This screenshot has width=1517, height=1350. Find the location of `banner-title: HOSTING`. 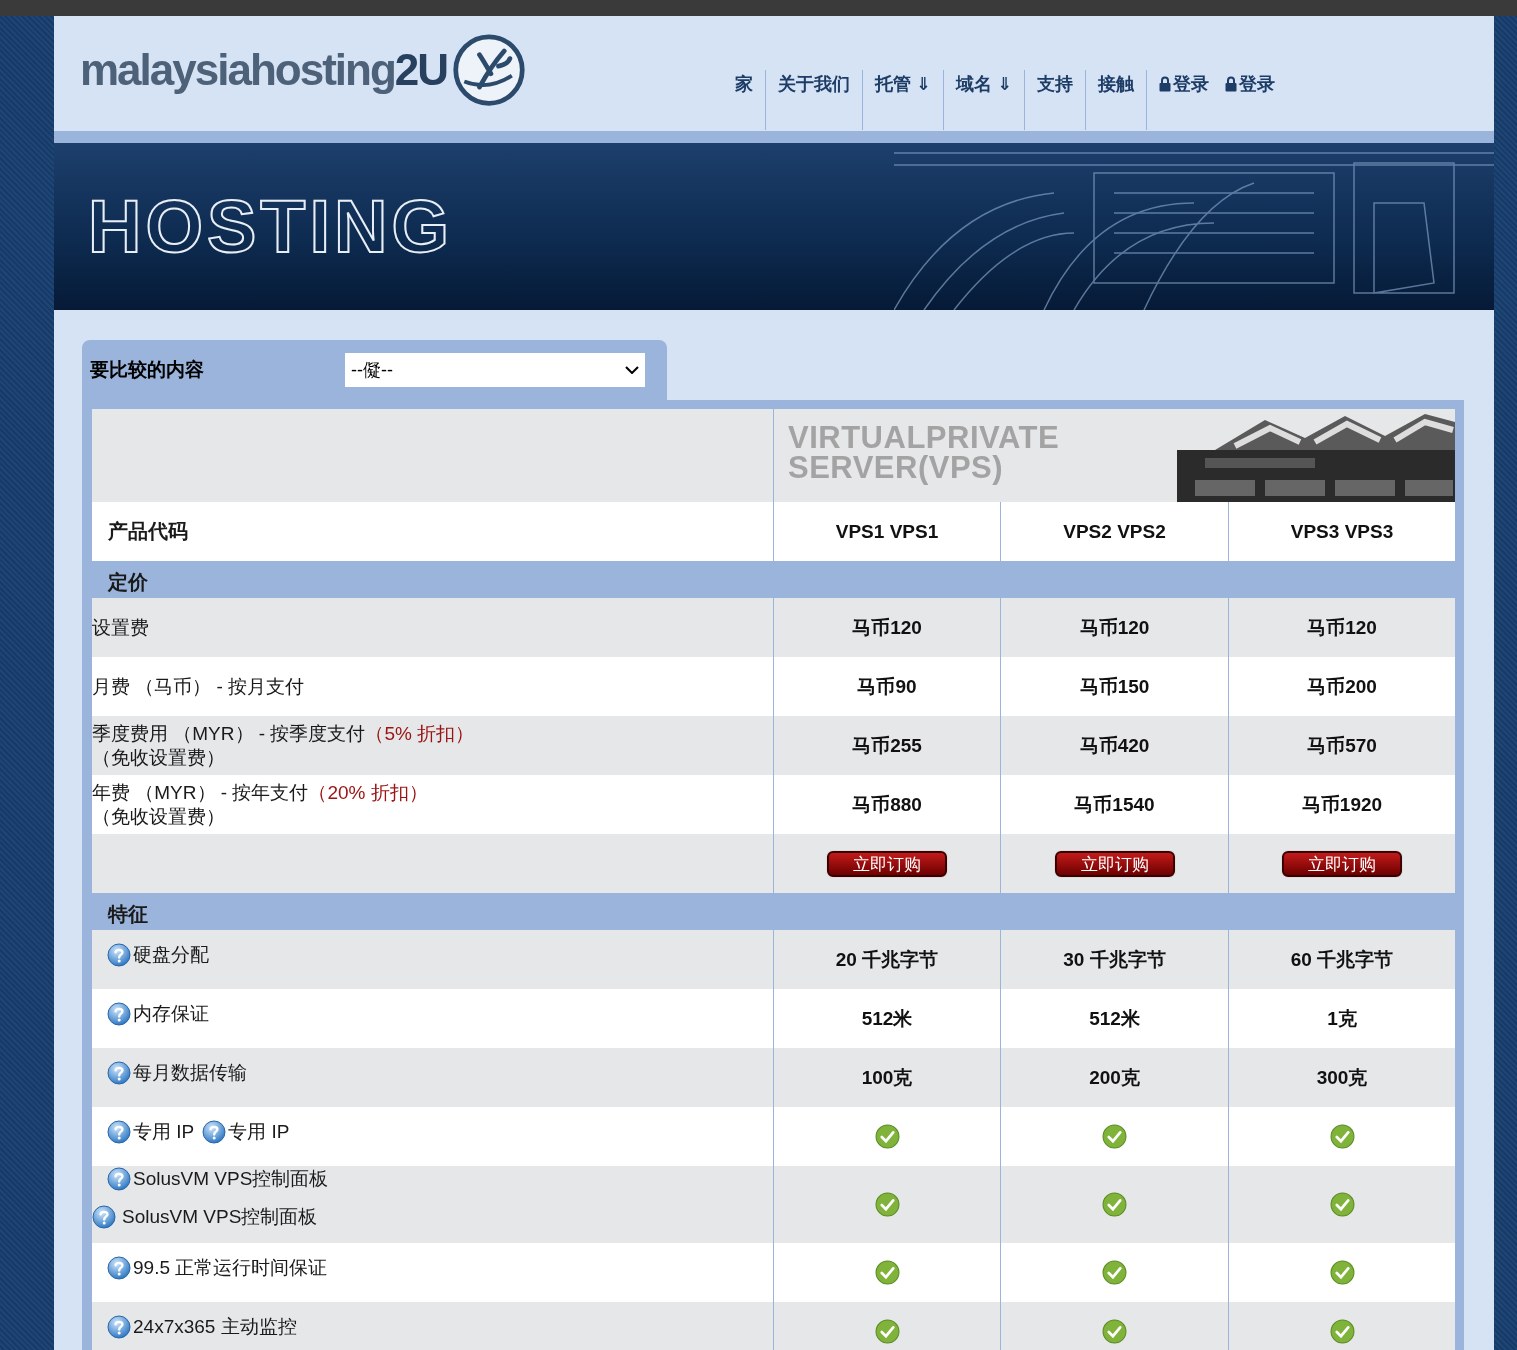

banner-title: HOSTING is located at coordinates (271, 226).